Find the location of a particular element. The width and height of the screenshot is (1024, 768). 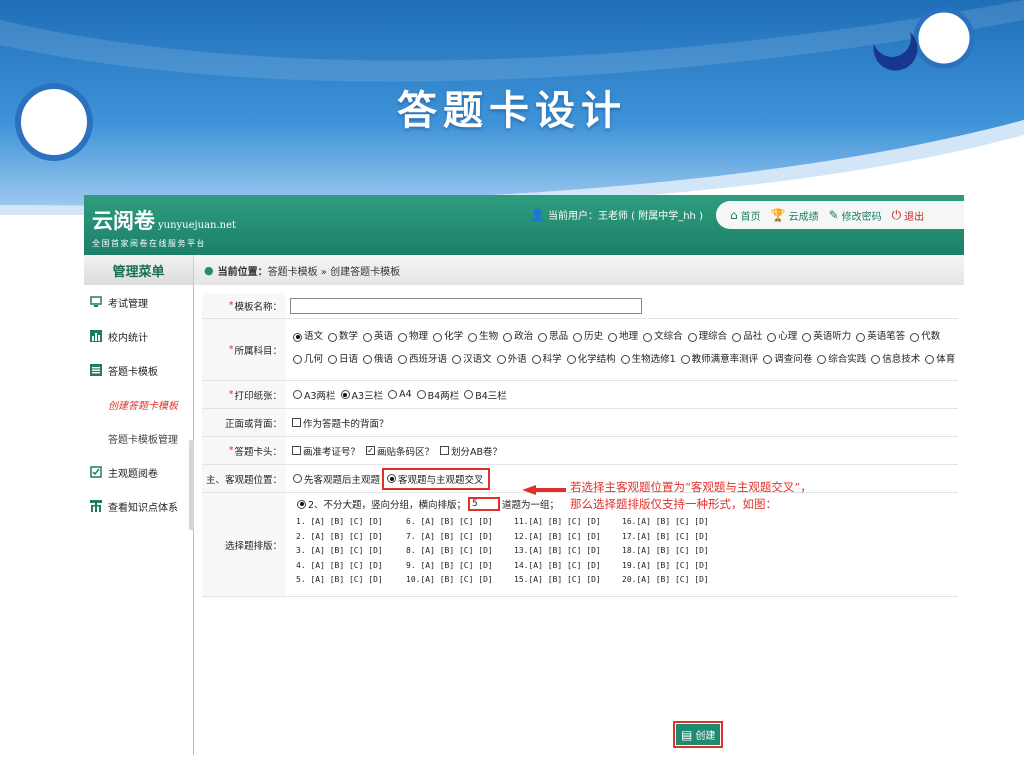

subject-option: 科学 is located at coordinates (545, 360).